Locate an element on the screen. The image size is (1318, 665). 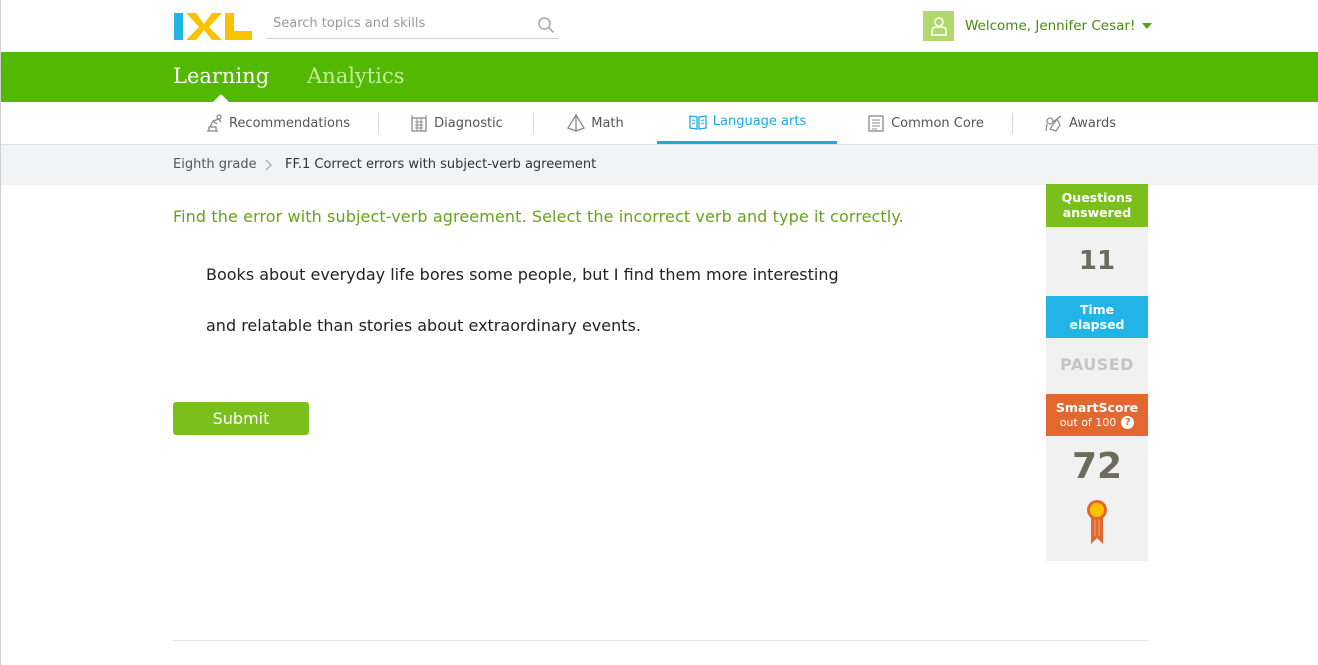
subnav-item-awards: Awards is located at coordinates (1080, 123).